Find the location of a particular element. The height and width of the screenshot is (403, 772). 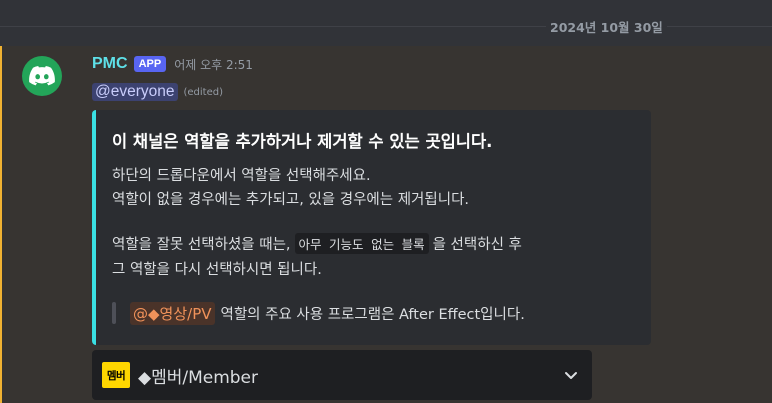

embed-accent-bar is located at coordinates (94, 227).